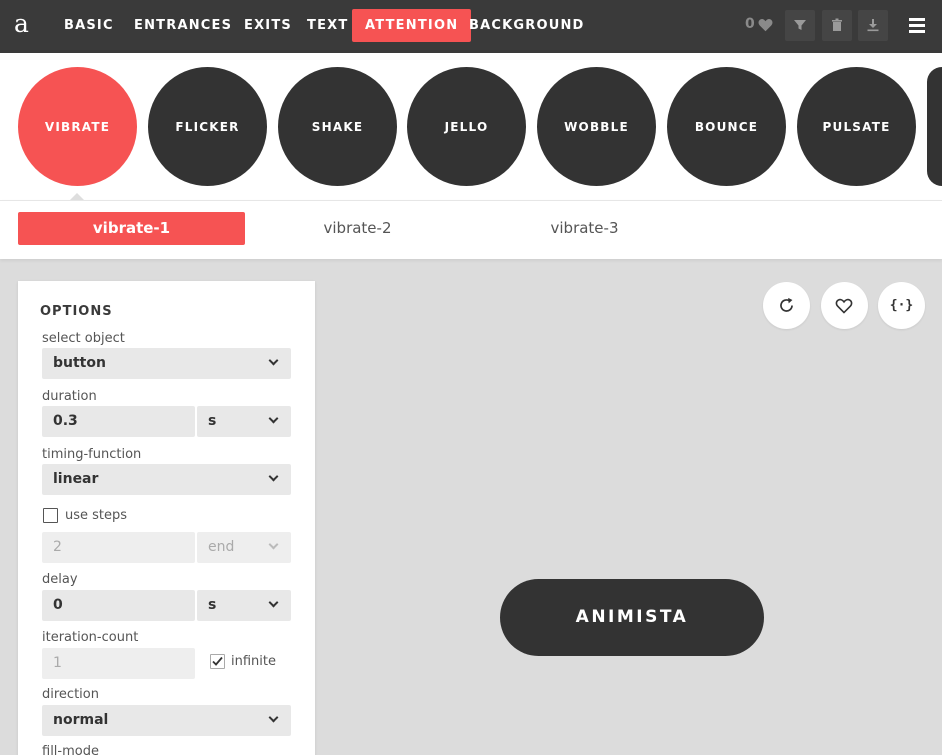 Image resolution: width=942 pixels, height=755 pixels. Describe the element at coordinates (750, 24) in the screenshot. I see `favorites-count: 0` at that location.